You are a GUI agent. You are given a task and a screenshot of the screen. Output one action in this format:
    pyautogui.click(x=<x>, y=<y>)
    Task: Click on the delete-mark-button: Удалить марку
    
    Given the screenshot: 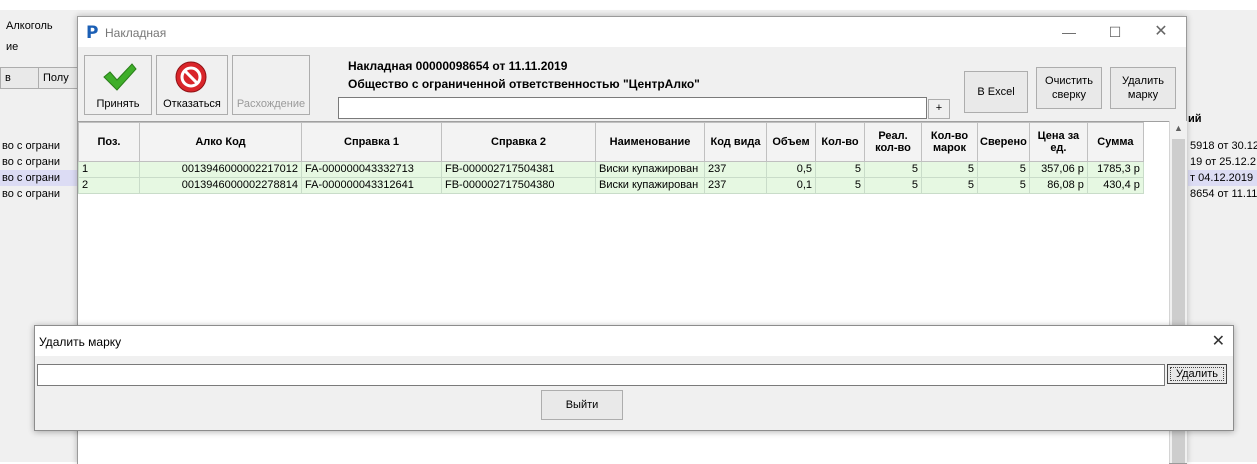 What is the action you would take?
    pyautogui.click(x=1143, y=88)
    